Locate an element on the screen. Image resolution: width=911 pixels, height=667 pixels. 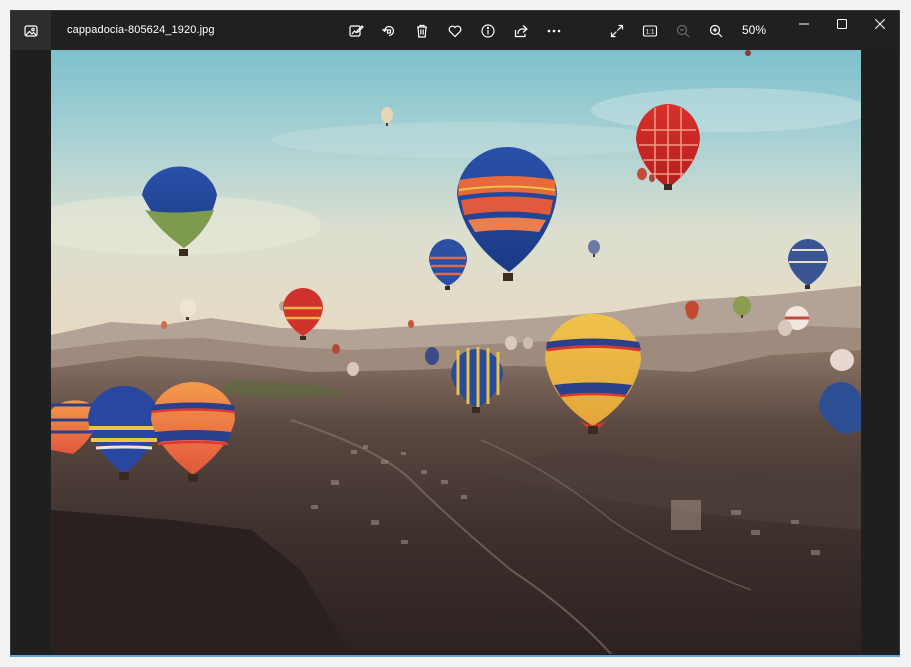
rotate-icon is located at coordinates (388, 31).